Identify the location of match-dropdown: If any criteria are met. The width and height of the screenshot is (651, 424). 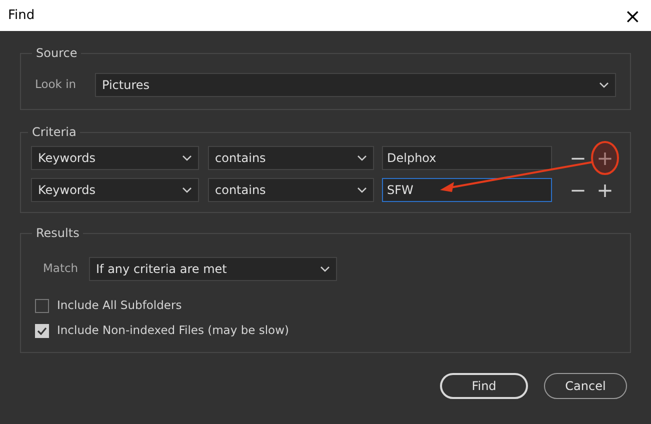
(213, 269).